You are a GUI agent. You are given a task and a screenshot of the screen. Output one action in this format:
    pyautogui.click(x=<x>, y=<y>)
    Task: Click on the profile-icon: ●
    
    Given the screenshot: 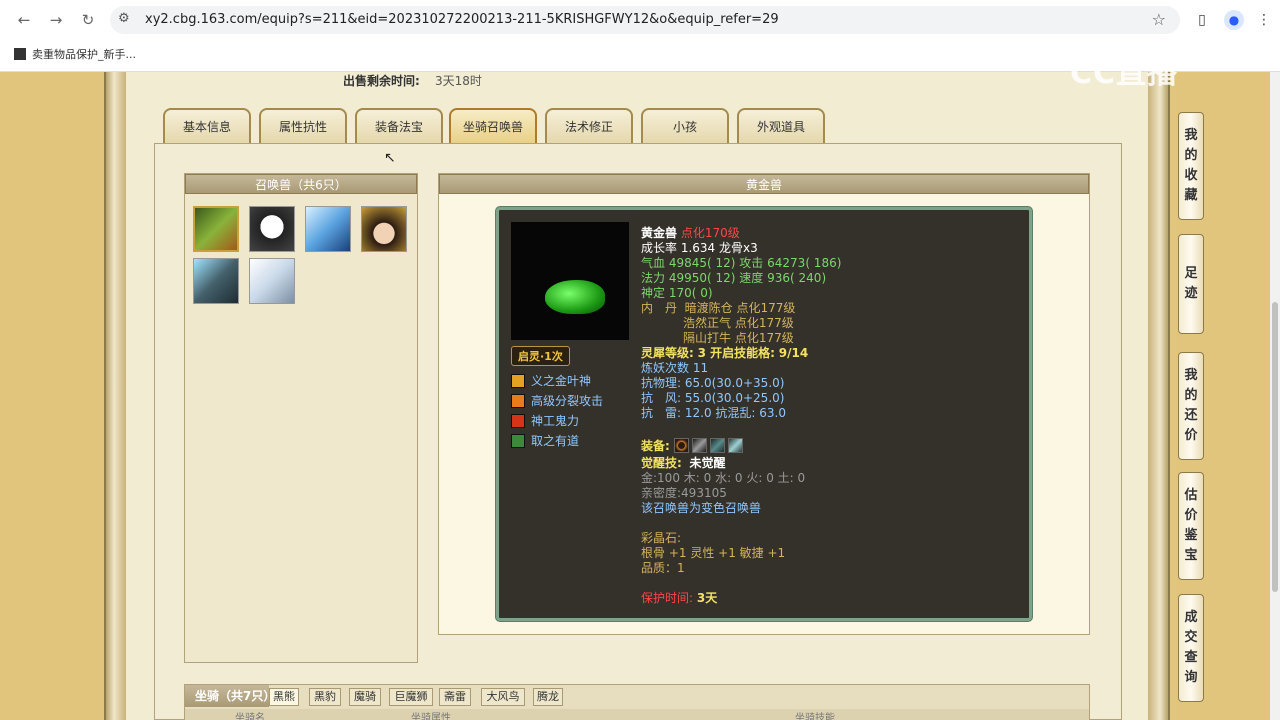 What is the action you would take?
    pyautogui.click(x=1234, y=20)
    